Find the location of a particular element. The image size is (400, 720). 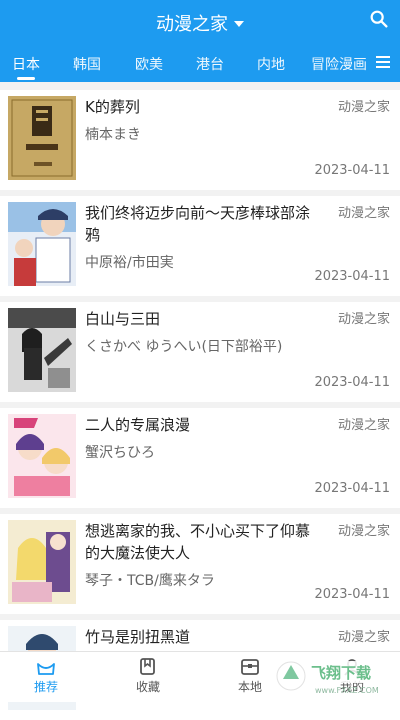

comic-title: 想逃离家的我、不小心买下了仰慕的大魔法使大人 is located at coordinates (198, 542).